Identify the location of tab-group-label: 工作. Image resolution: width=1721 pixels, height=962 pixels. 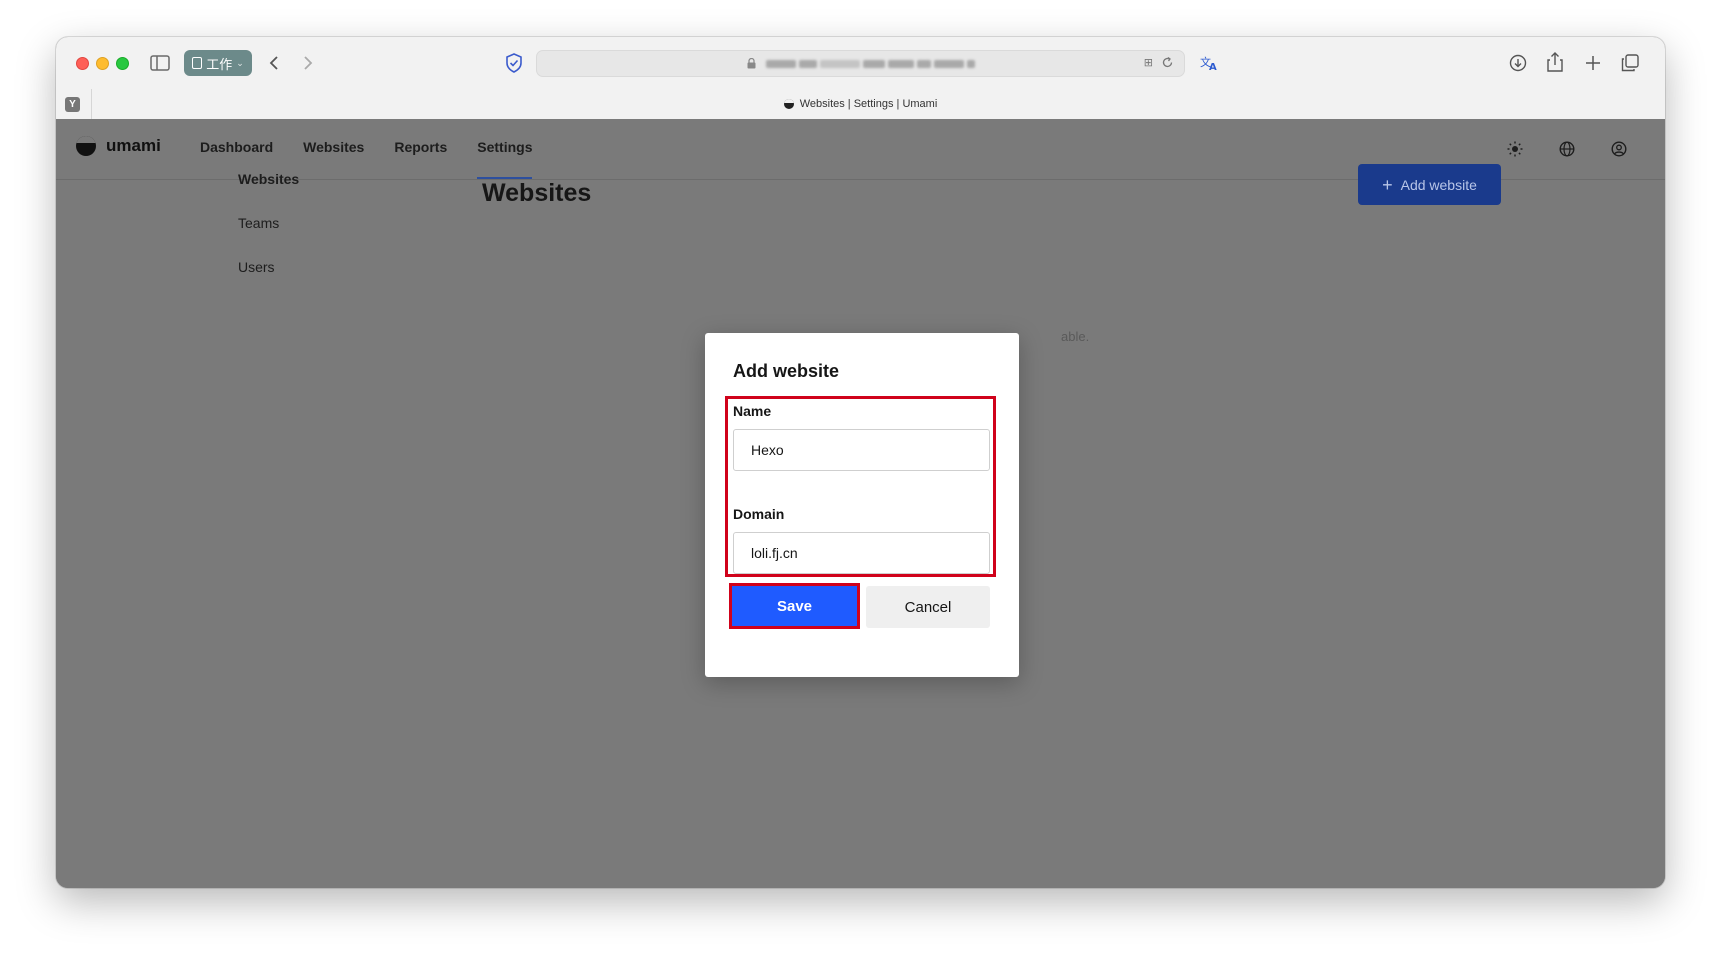
(219, 64).